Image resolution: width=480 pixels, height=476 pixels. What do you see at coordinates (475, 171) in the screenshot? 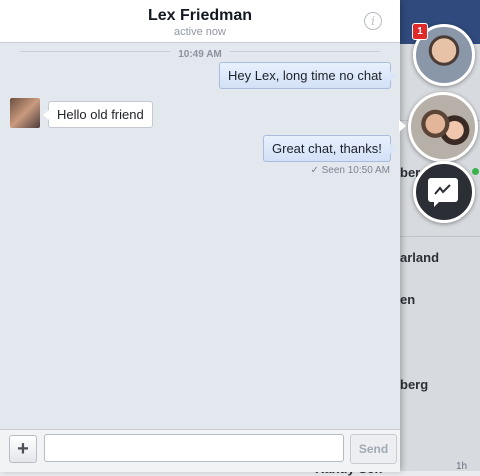
I see `online-indicator` at bounding box center [475, 171].